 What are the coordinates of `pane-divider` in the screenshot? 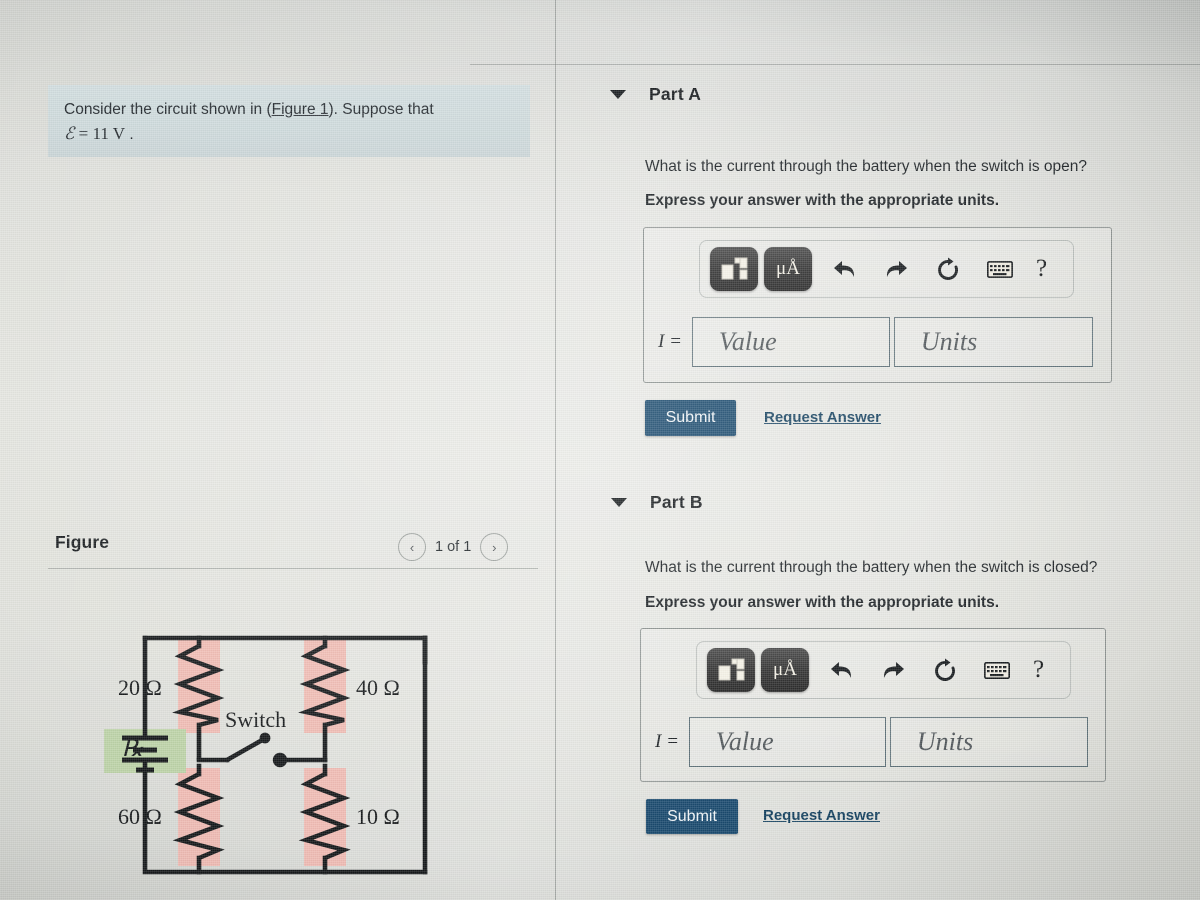 It's located at (555, 450).